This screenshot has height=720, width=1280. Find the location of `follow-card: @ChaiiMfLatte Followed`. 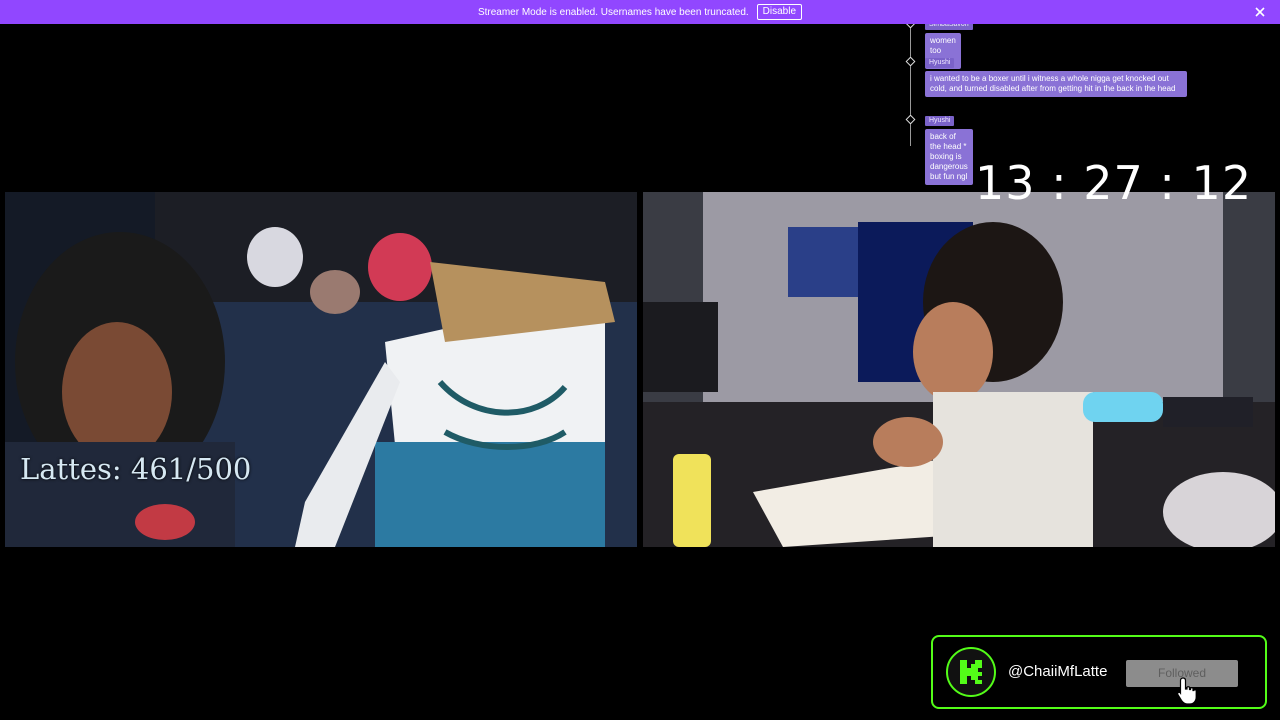

follow-card: @ChaiiMfLatte Followed is located at coordinates (1099, 672).